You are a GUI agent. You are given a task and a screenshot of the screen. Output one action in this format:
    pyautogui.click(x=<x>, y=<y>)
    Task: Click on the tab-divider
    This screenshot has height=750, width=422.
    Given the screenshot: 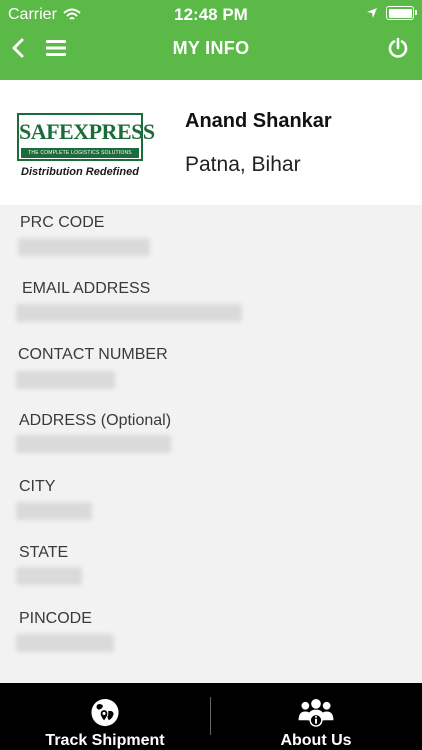 What is the action you would take?
    pyautogui.click(x=210, y=716)
    